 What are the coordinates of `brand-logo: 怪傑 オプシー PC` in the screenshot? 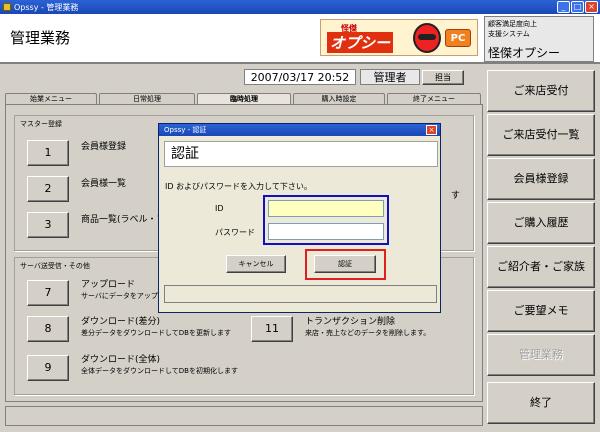 It's located at (399, 37).